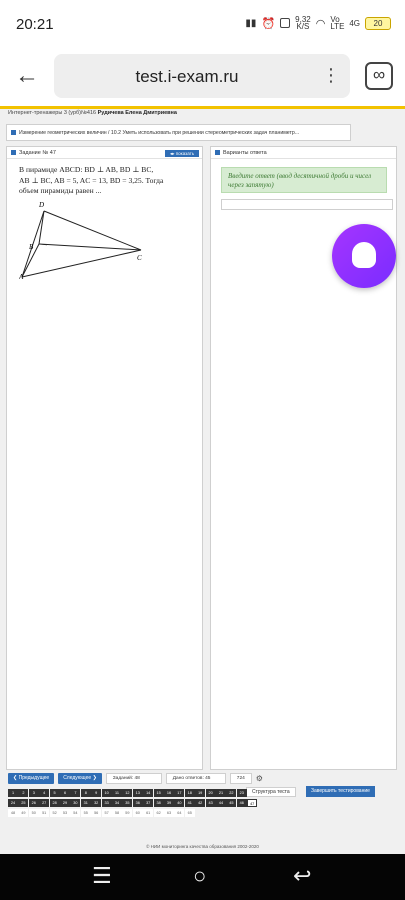 Image resolution: width=405 pixels, height=900 pixels. I want to click on voice-assistant-button, so click(364, 256).